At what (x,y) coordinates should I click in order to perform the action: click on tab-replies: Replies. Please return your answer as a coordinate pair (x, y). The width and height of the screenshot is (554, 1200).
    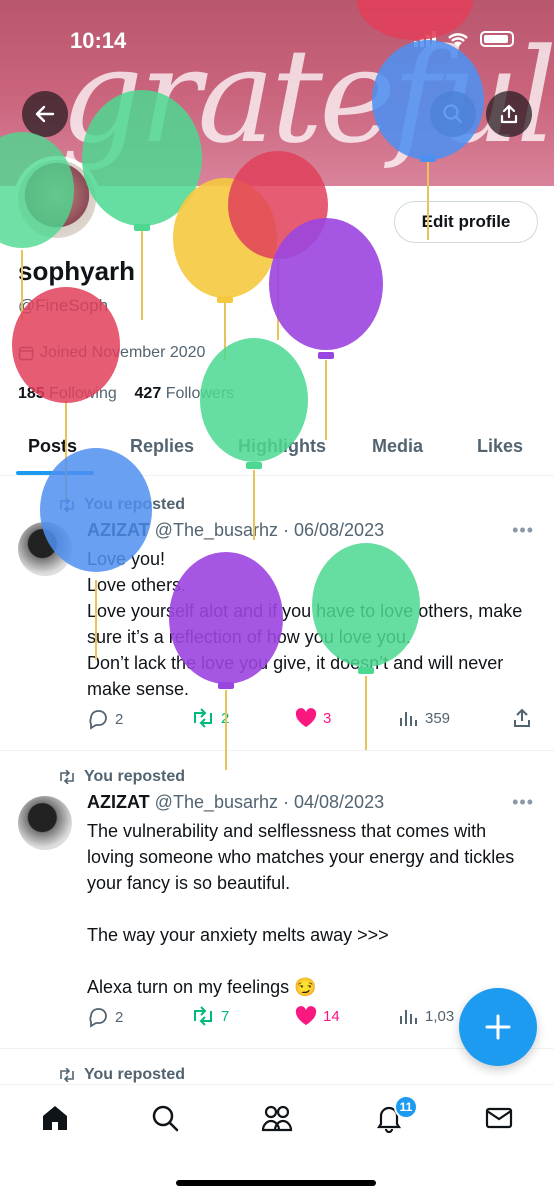
    Looking at the image, I should click on (162, 446).